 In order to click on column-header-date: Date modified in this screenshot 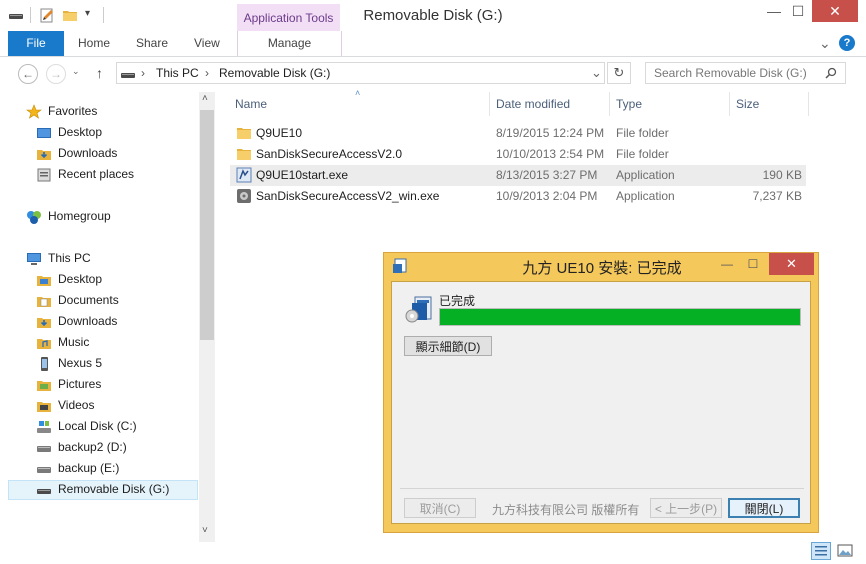, I will do `click(533, 106)`.